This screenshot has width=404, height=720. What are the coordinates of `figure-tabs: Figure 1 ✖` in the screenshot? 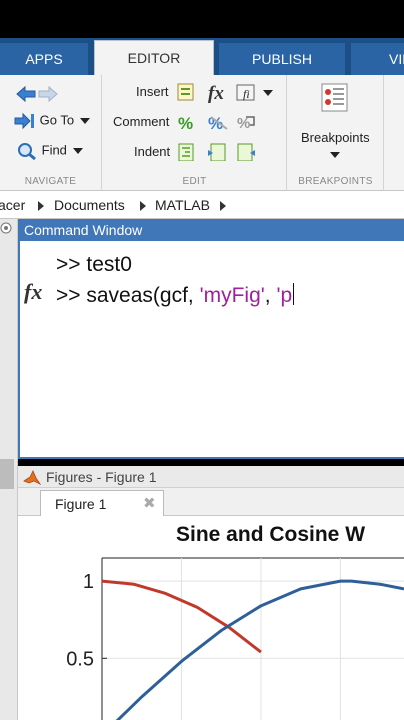 It's located at (211, 502).